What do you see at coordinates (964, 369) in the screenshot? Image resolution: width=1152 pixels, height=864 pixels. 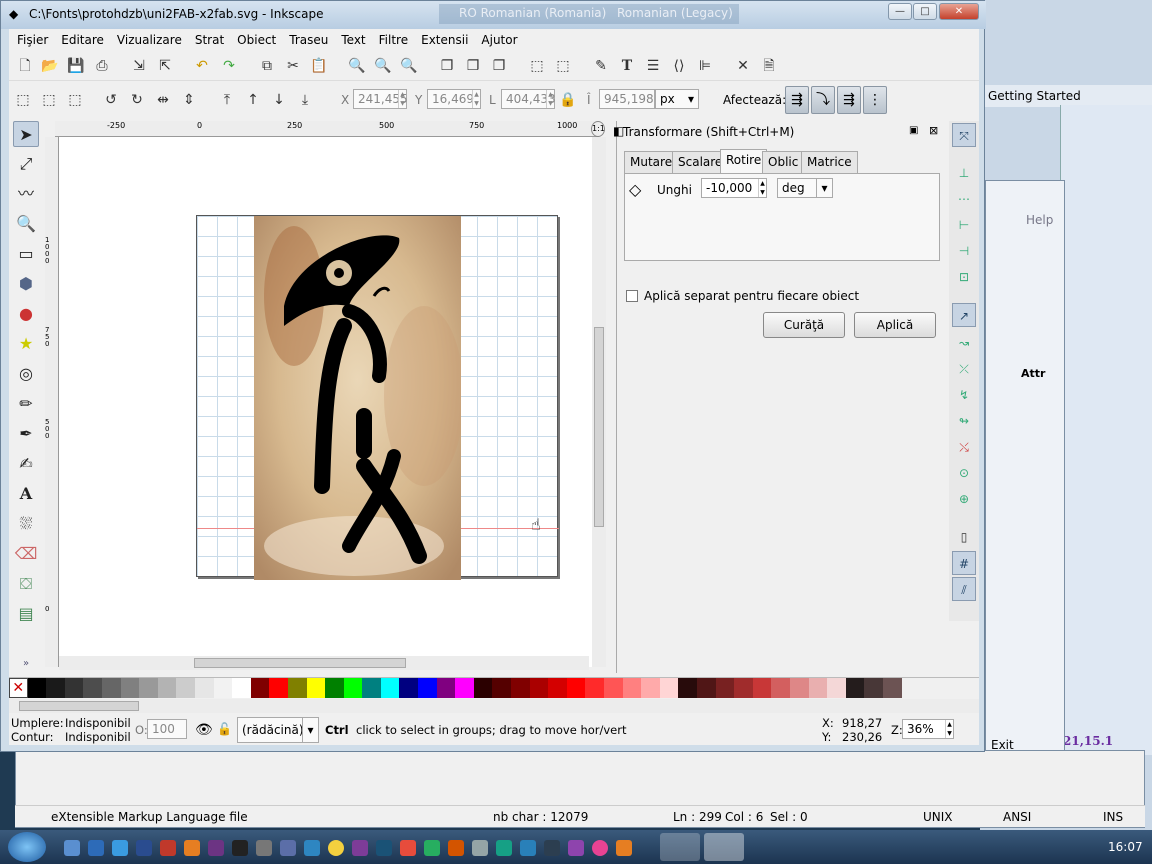 I see `snap-intersection-icon: ⤫` at bounding box center [964, 369].